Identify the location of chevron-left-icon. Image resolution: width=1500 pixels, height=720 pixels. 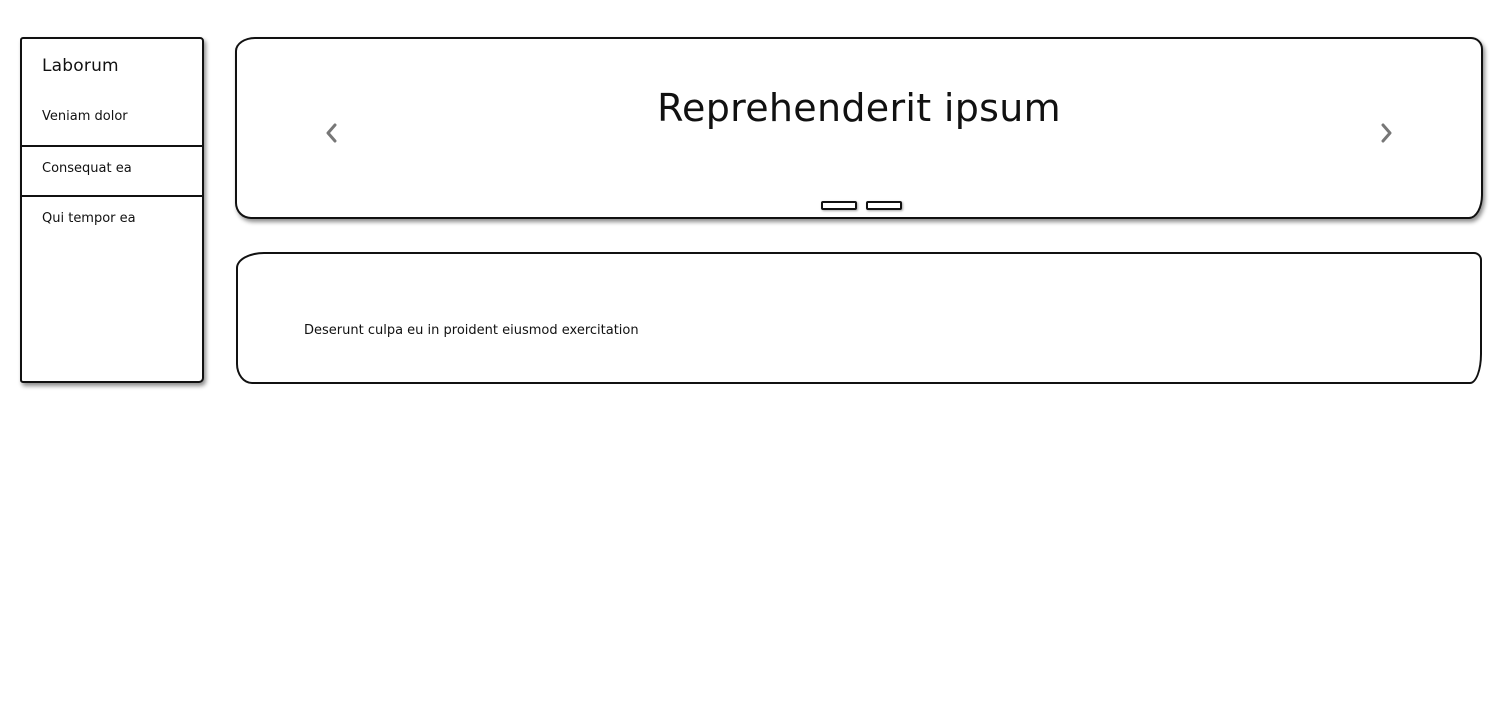
(331, 133).